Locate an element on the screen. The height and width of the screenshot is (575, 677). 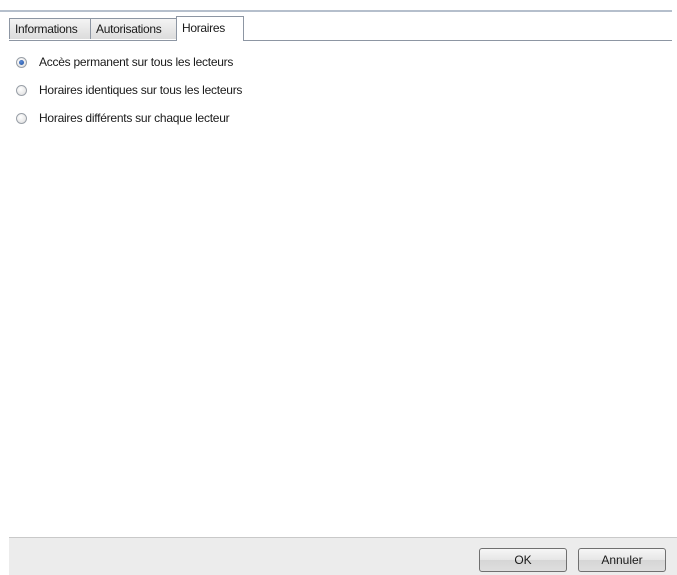
radio-option-permanent-access: Accès permanent sur tous les lecteurs is located at coordinates (124, 62).